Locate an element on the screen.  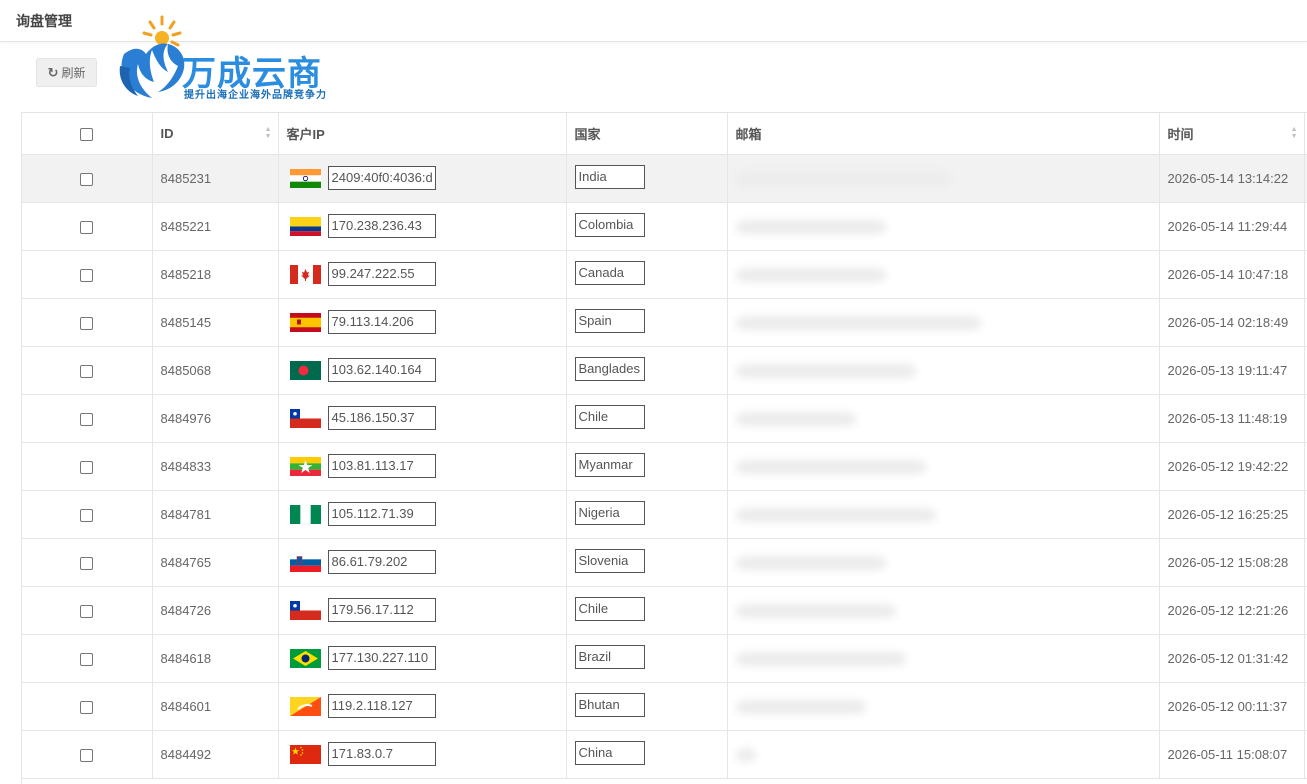
country-field: Brazil is located at coordinates (609, 656).